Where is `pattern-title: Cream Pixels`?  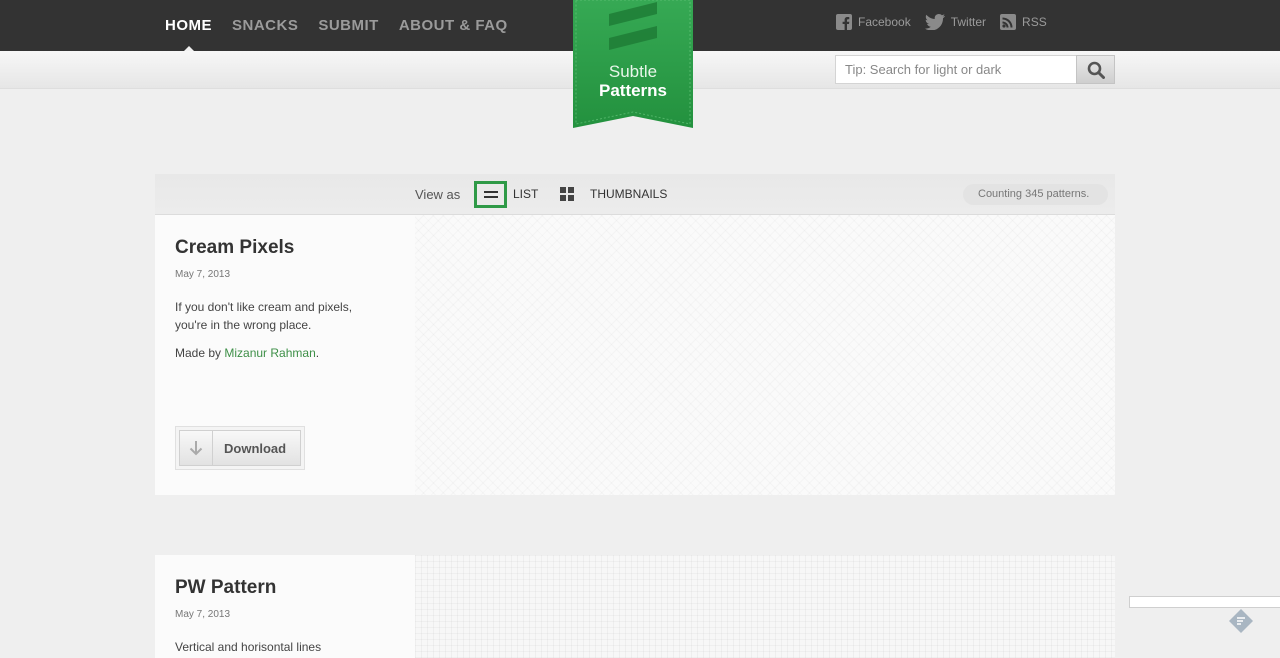
pattern-title: Cream Pixels is located at coordinates (285, 248).